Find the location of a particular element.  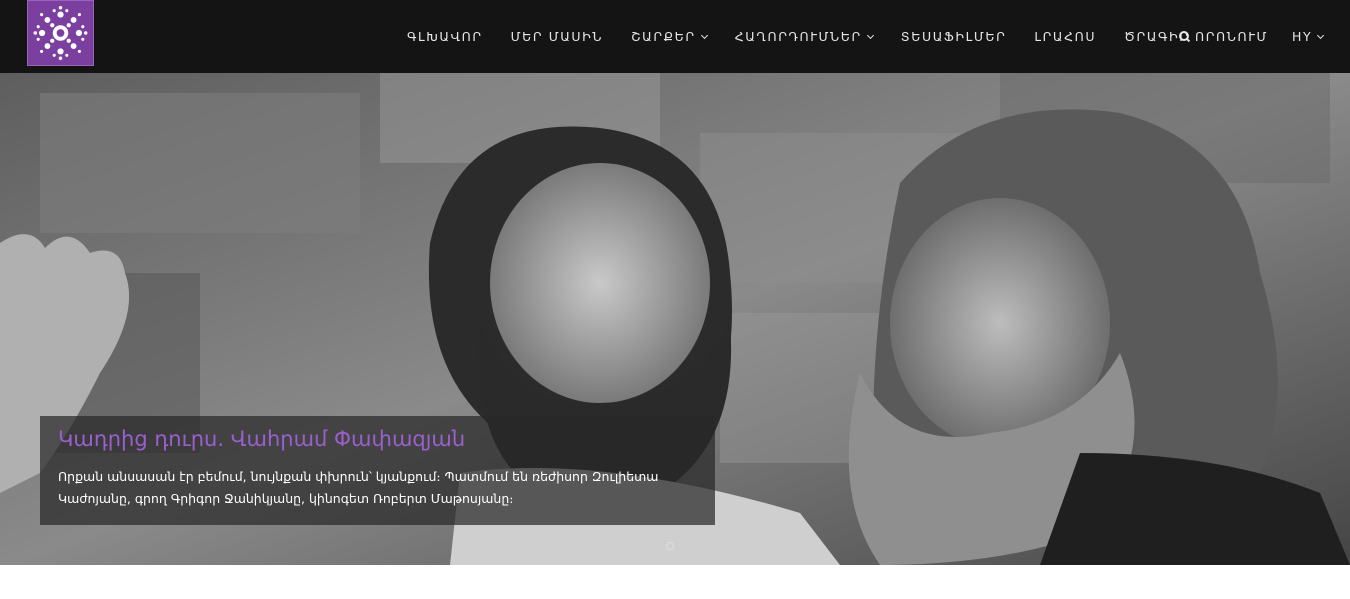

search-label: ՈՐՈՆՈՒՄ is located at coordinates (1232, 36).